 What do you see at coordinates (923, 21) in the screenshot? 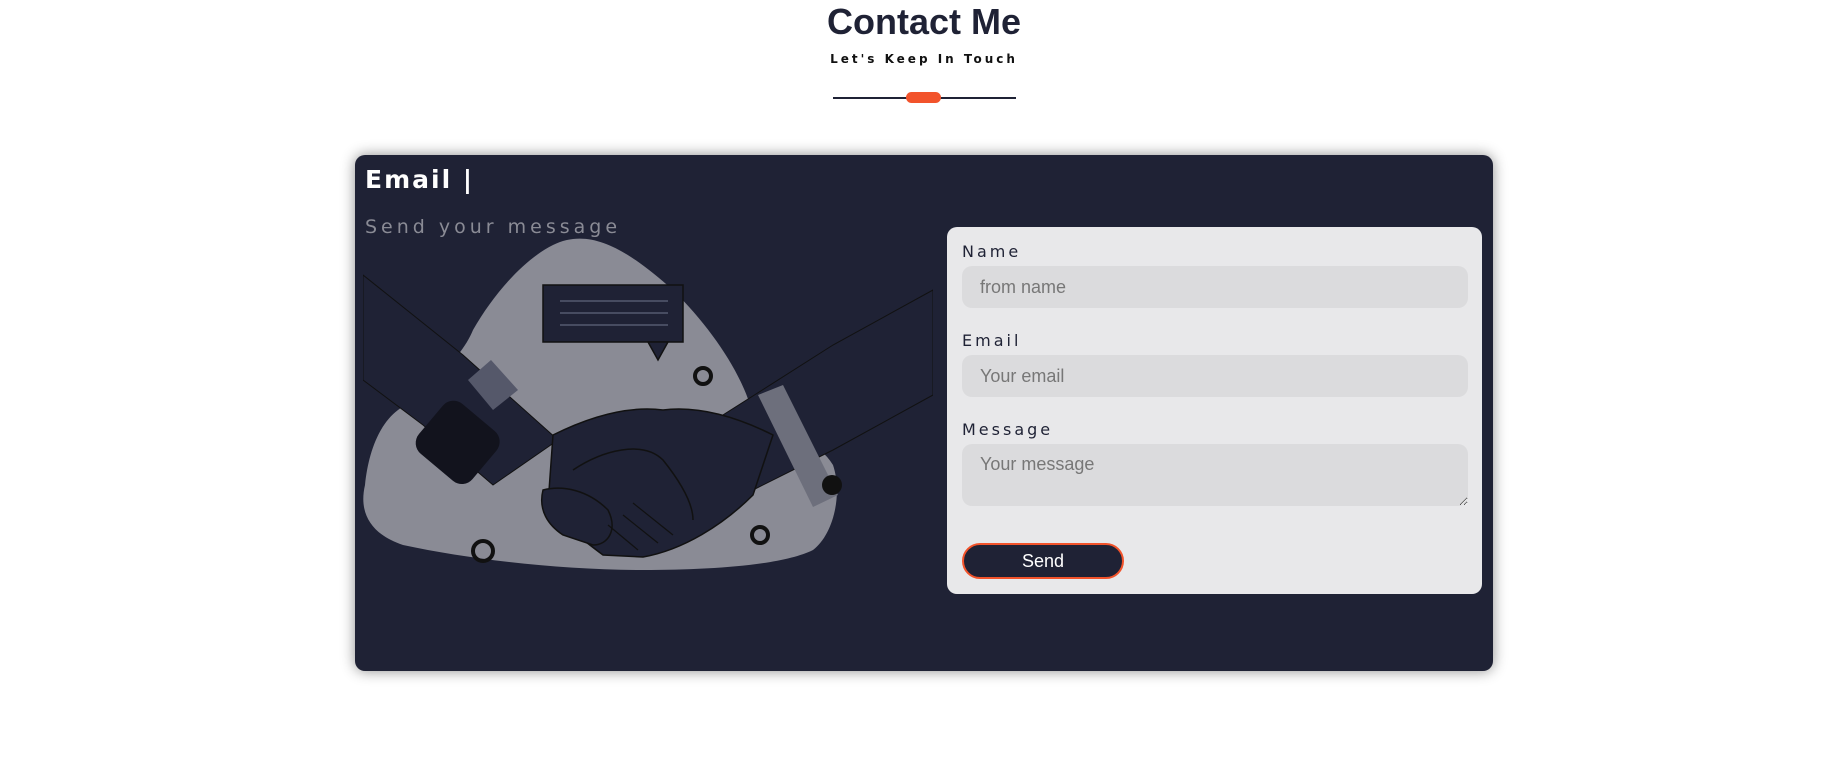
I see `page-title: Contact Me` at bounding box center [923, 21].